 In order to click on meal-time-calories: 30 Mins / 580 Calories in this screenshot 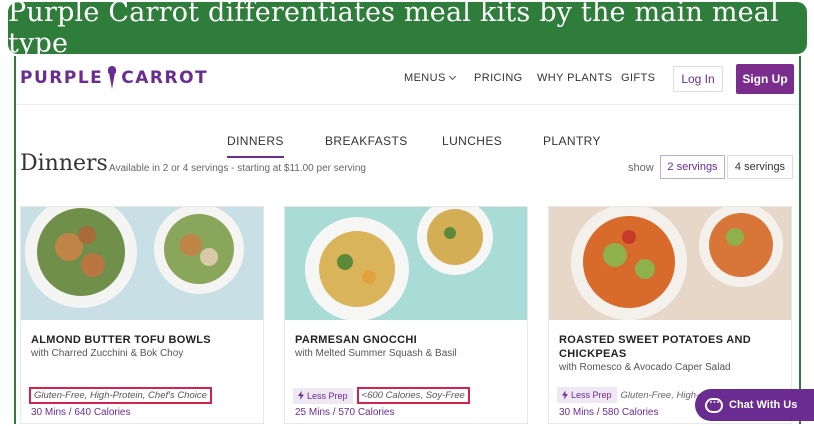, I will do `click(609, 412)`.